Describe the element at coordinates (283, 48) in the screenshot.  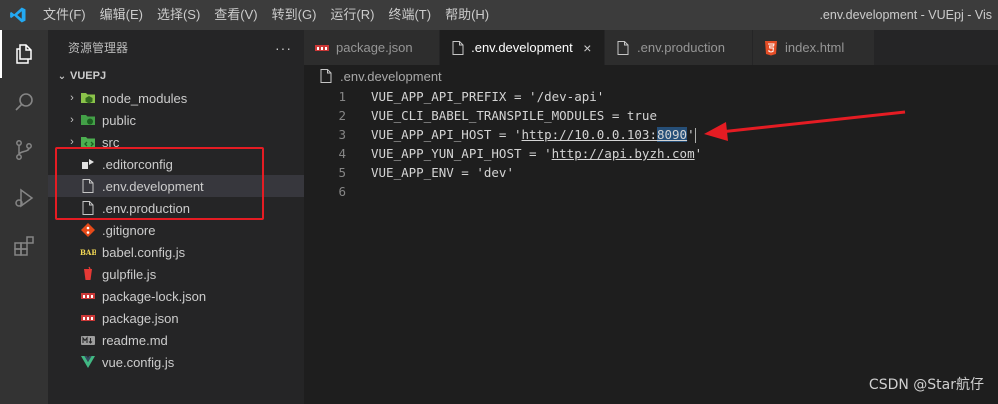
I see `more-actions-icon: ···` at that location.